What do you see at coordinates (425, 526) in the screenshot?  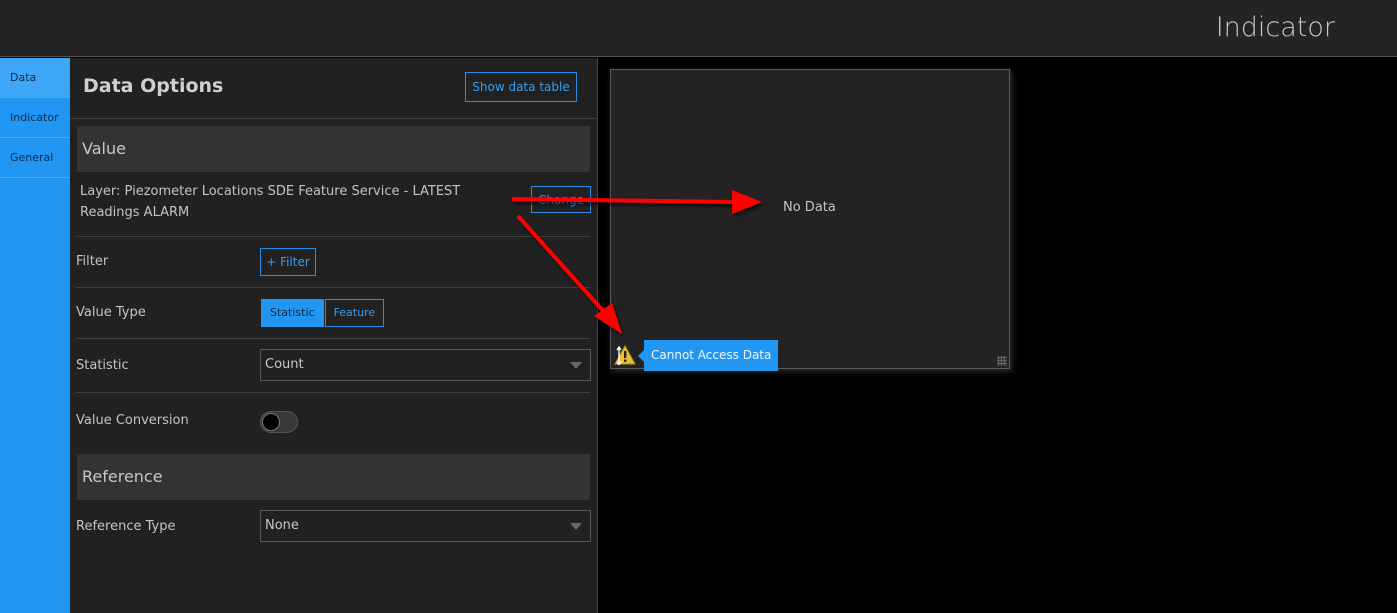 I see `reference-type-select: None` at bounding box center [425, 526].